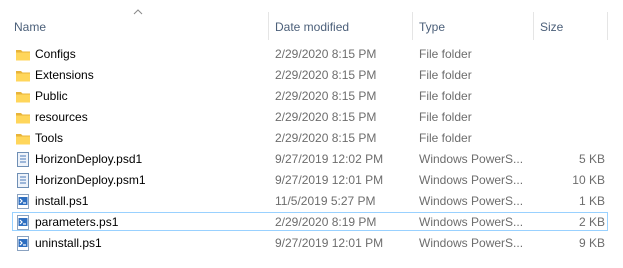 Image resolution: width=623 pixels, height=268 pixels. I want to click on column-header-name: Name, so click(30, 27).